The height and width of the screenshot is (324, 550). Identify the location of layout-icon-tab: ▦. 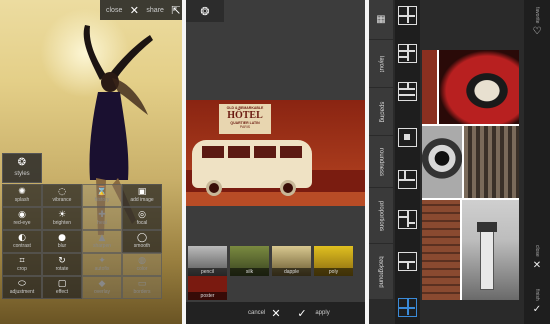
(381, 20).